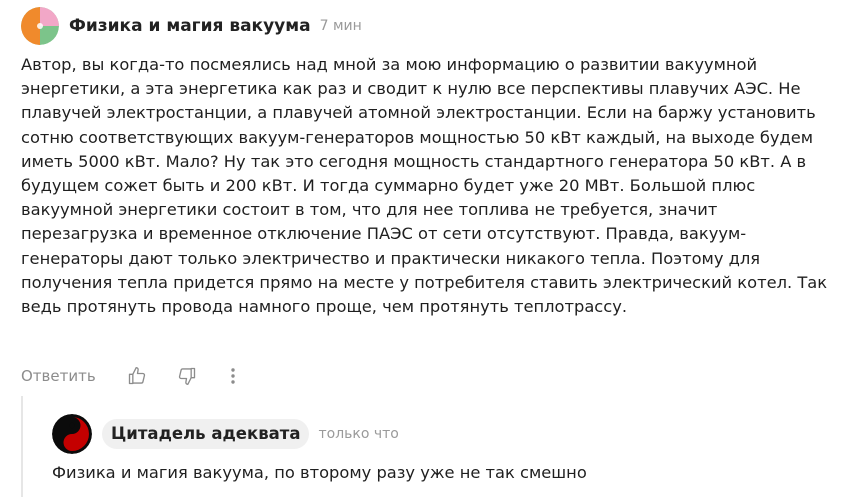 This screenshot has width=851, height=497. I want to click on comment-author-name: Физика и магия вакуума, so click(190, 26).